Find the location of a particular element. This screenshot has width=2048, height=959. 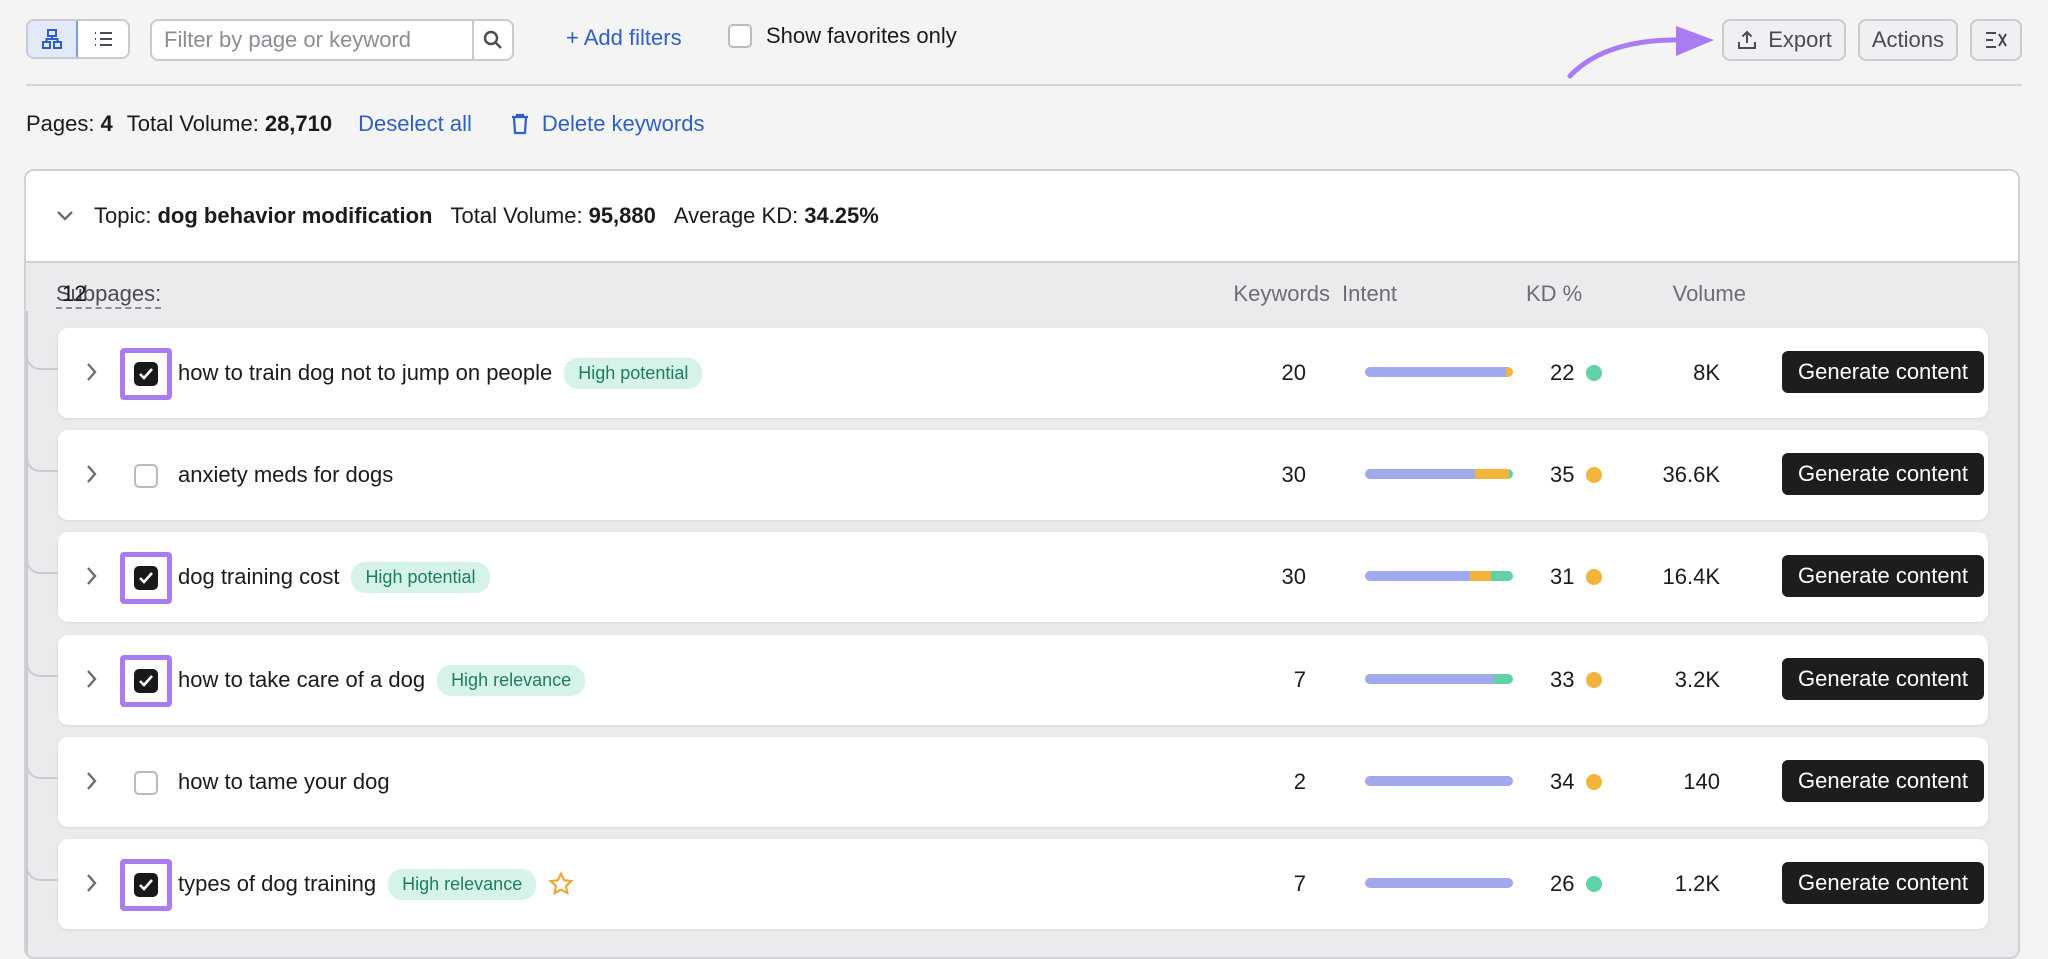

deselect-all-link: Deselect all is located at coordinates (415, 124).